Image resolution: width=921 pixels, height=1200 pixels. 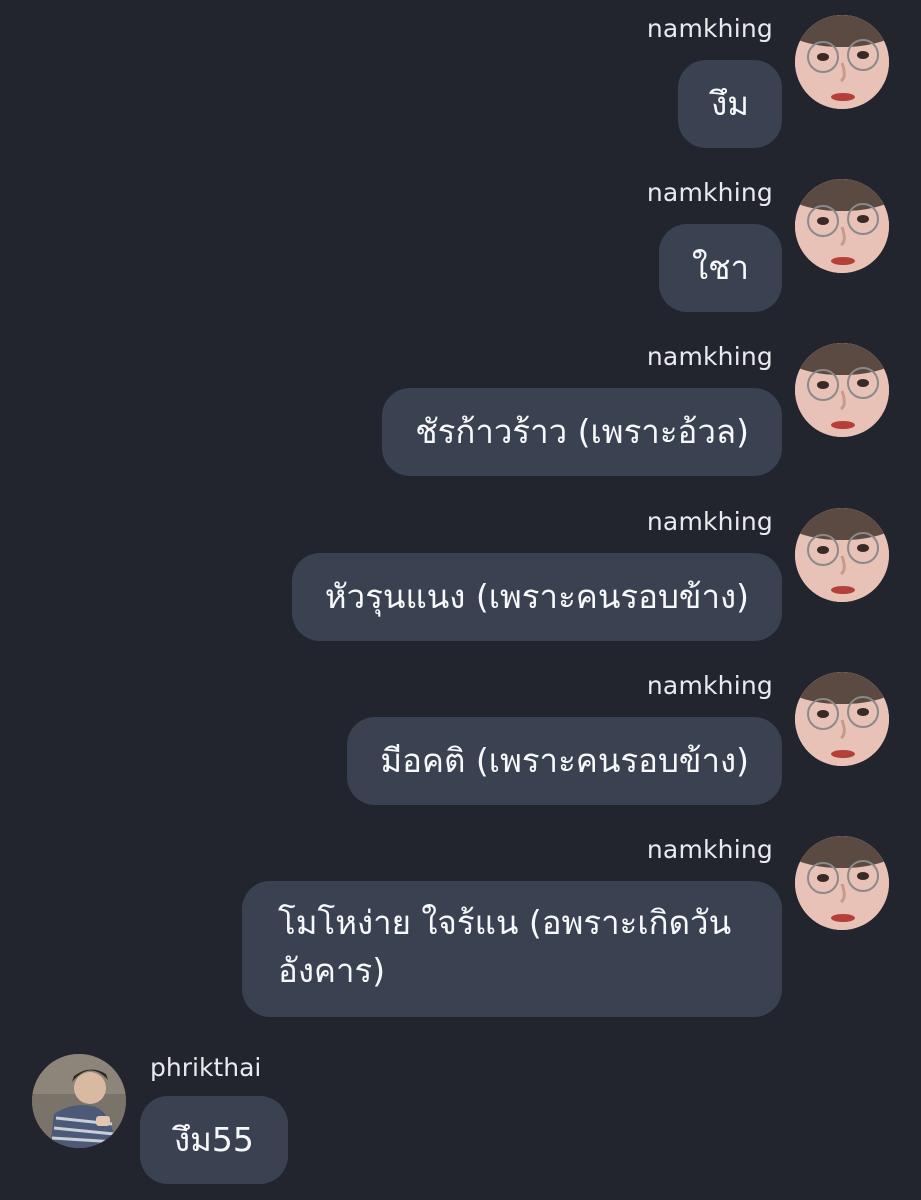 What do you see at coordinates (564, 761) in the screenshot?
I see `message-bubble: มีอคติ (เพราะคนรอบข้าง)` at bounding box center [564, 761].